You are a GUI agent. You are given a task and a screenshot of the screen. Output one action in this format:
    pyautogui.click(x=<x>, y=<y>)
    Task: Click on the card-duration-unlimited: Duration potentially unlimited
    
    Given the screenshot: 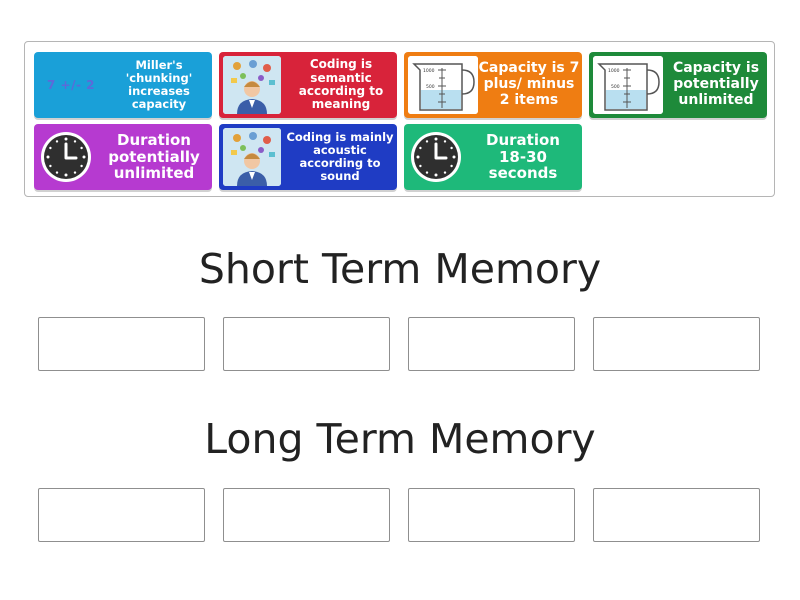 What is the action you would take?
    pyautogui.click(x=123, y=157)
    